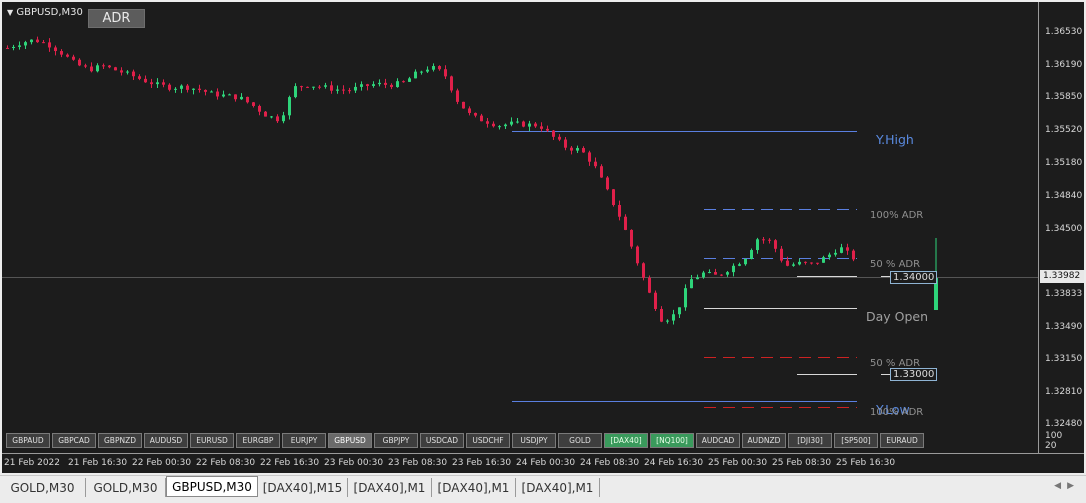 The height and width of the screenshot is (503, 1086). Describe the element at coordinates (802, 463) in the screenshot. I see `time-axis-label: 25 Feb 08:30` at that location.